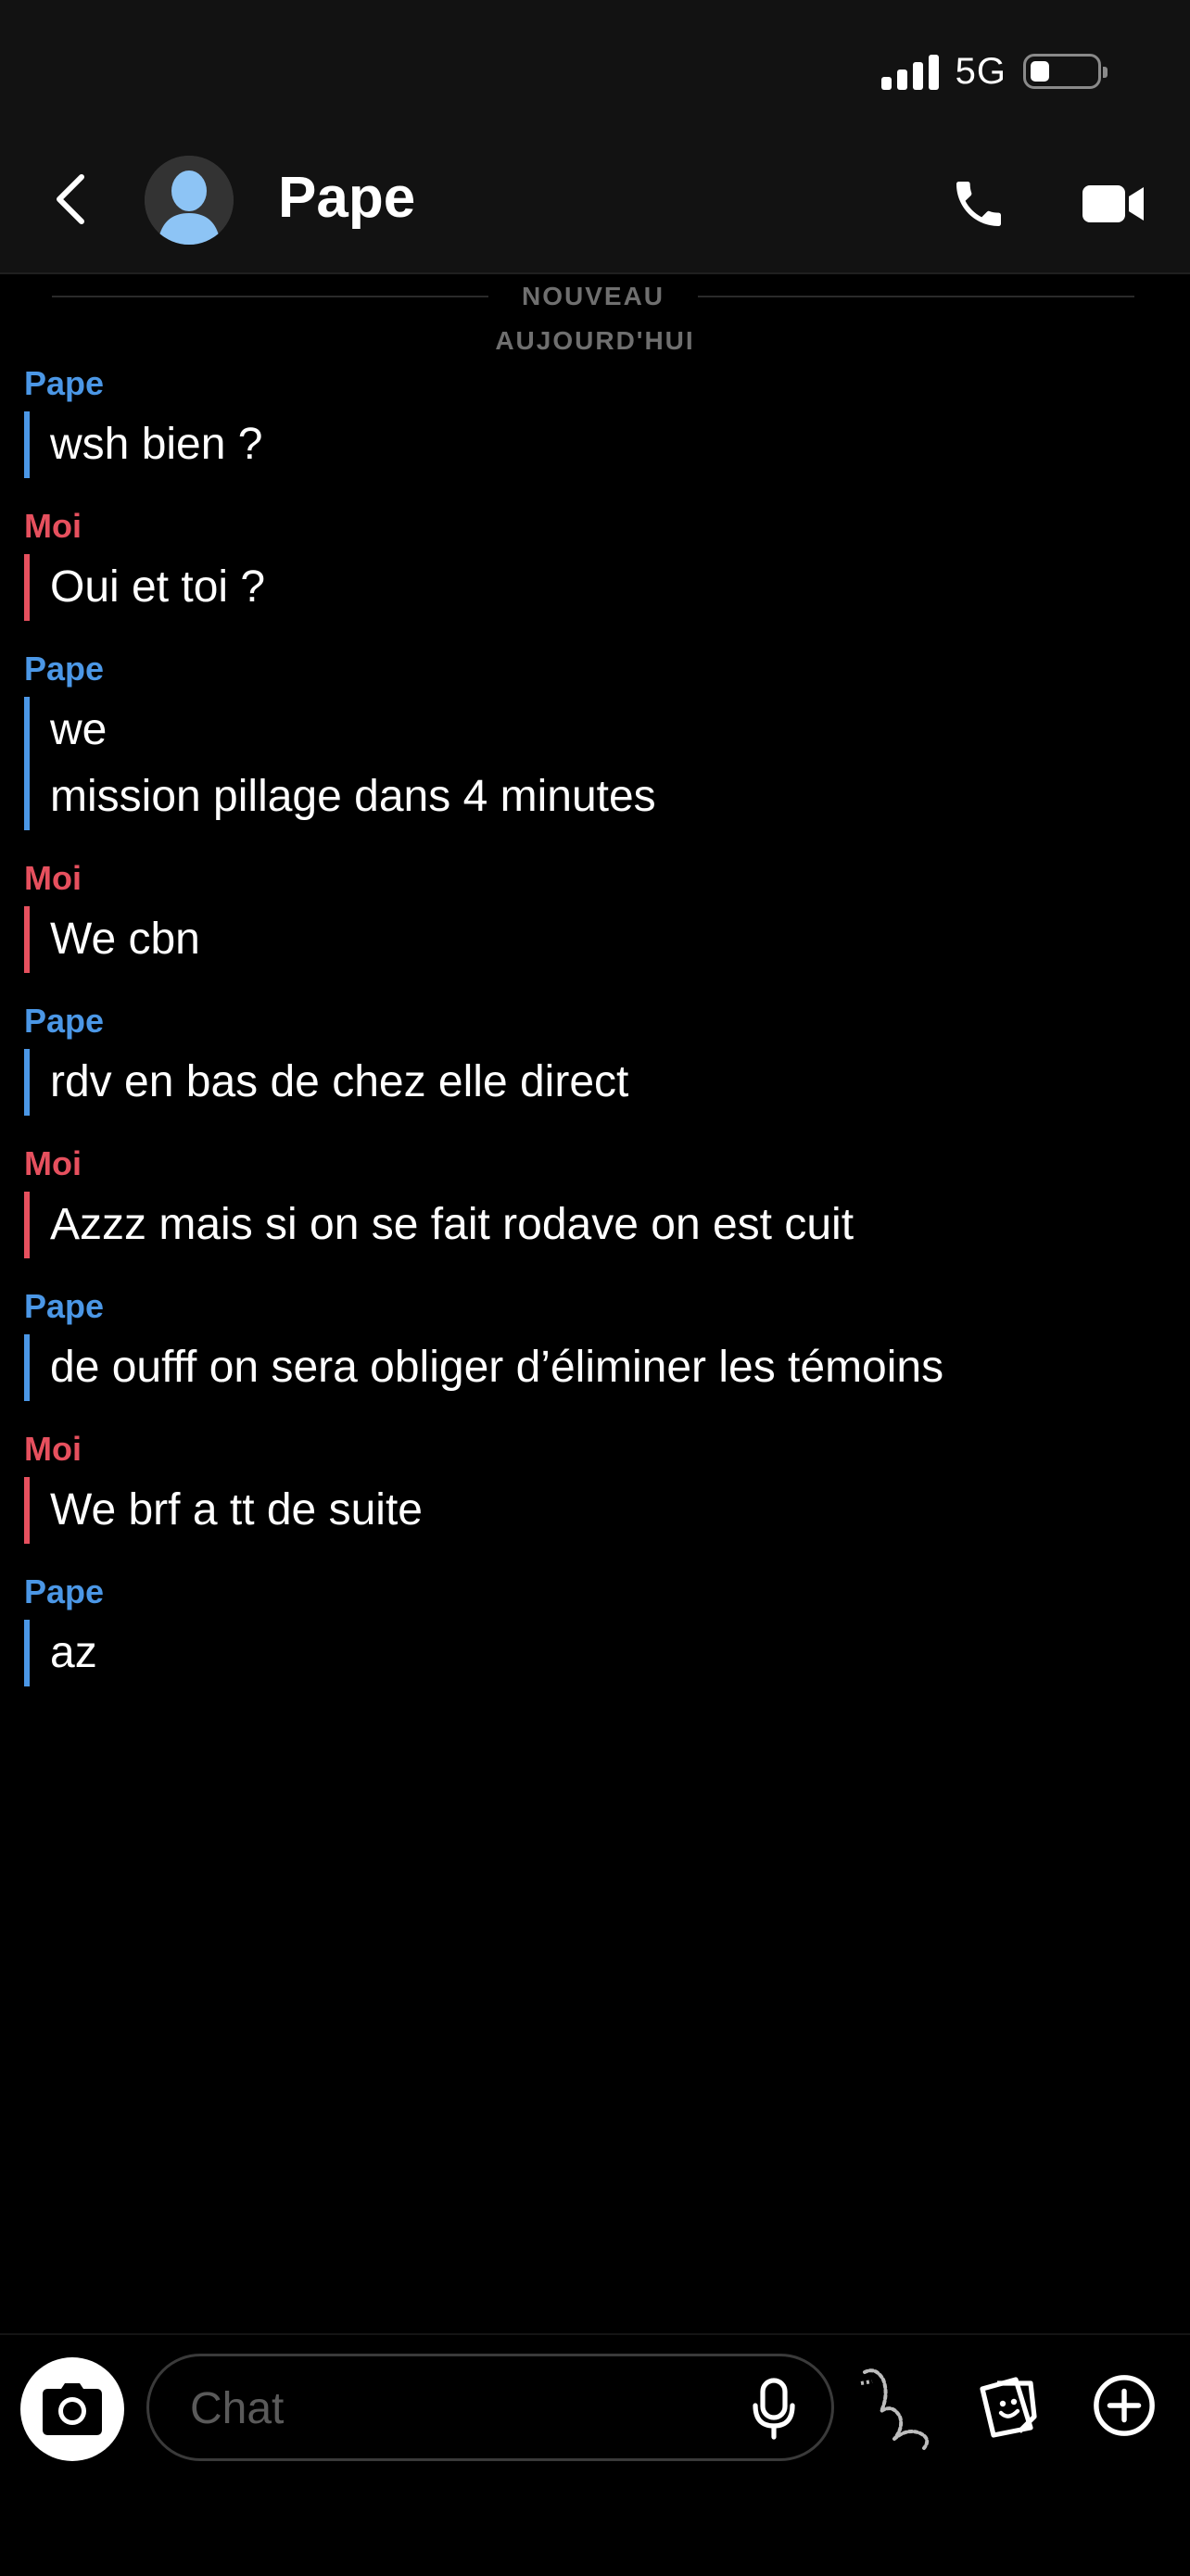 The image size is (1190, 2576). I want to click on divider-line-right, so click(916, 297).